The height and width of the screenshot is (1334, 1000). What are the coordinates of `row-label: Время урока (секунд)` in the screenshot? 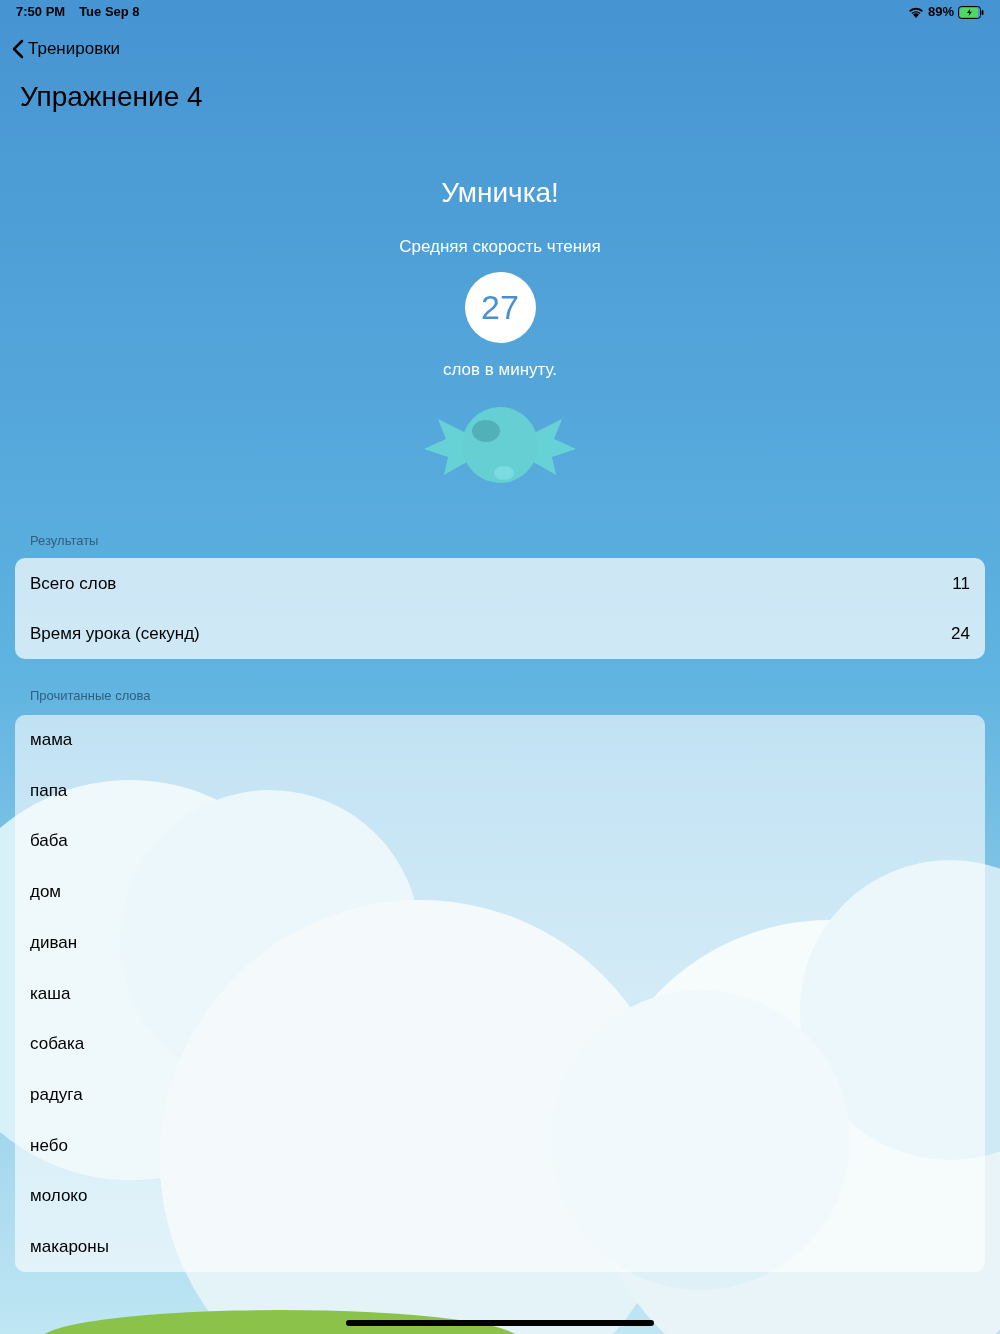 It's located at (115, 634).